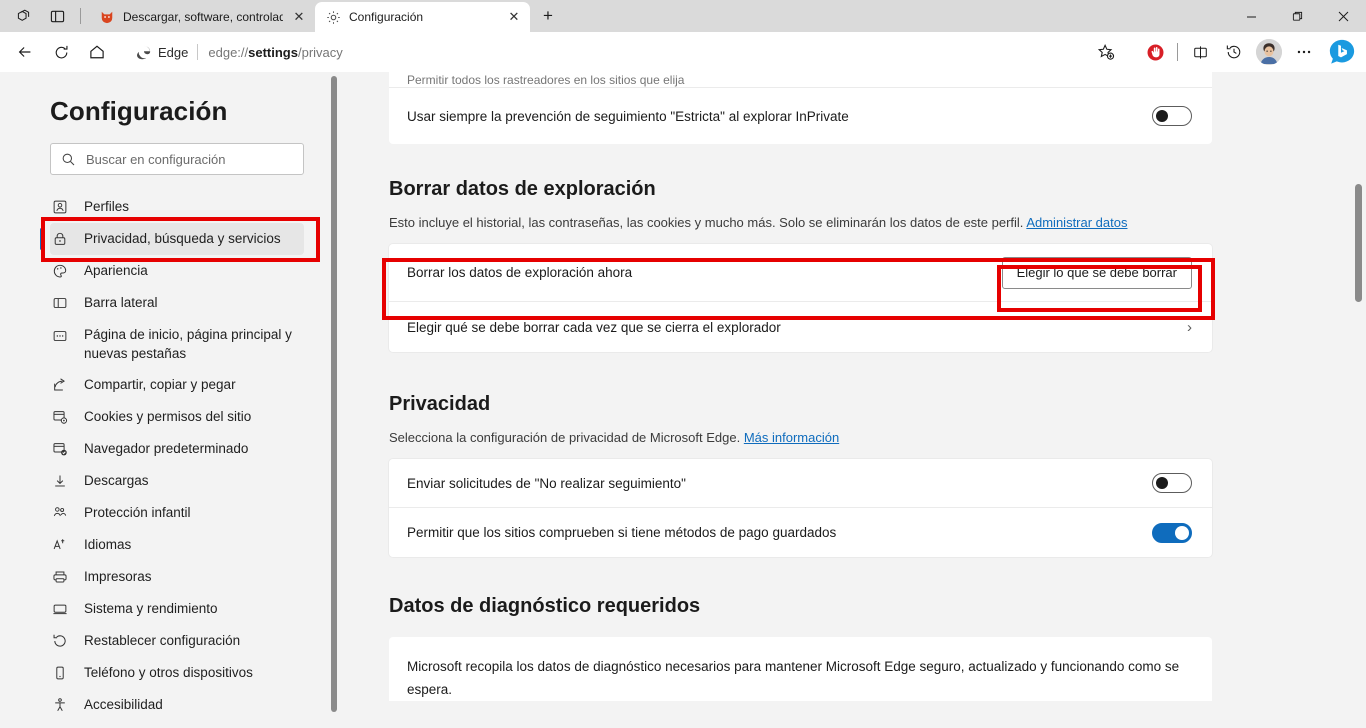  Describe the element at coordinates (1177, 52) in the screenshot. I see `toolbar-divider` at that location.